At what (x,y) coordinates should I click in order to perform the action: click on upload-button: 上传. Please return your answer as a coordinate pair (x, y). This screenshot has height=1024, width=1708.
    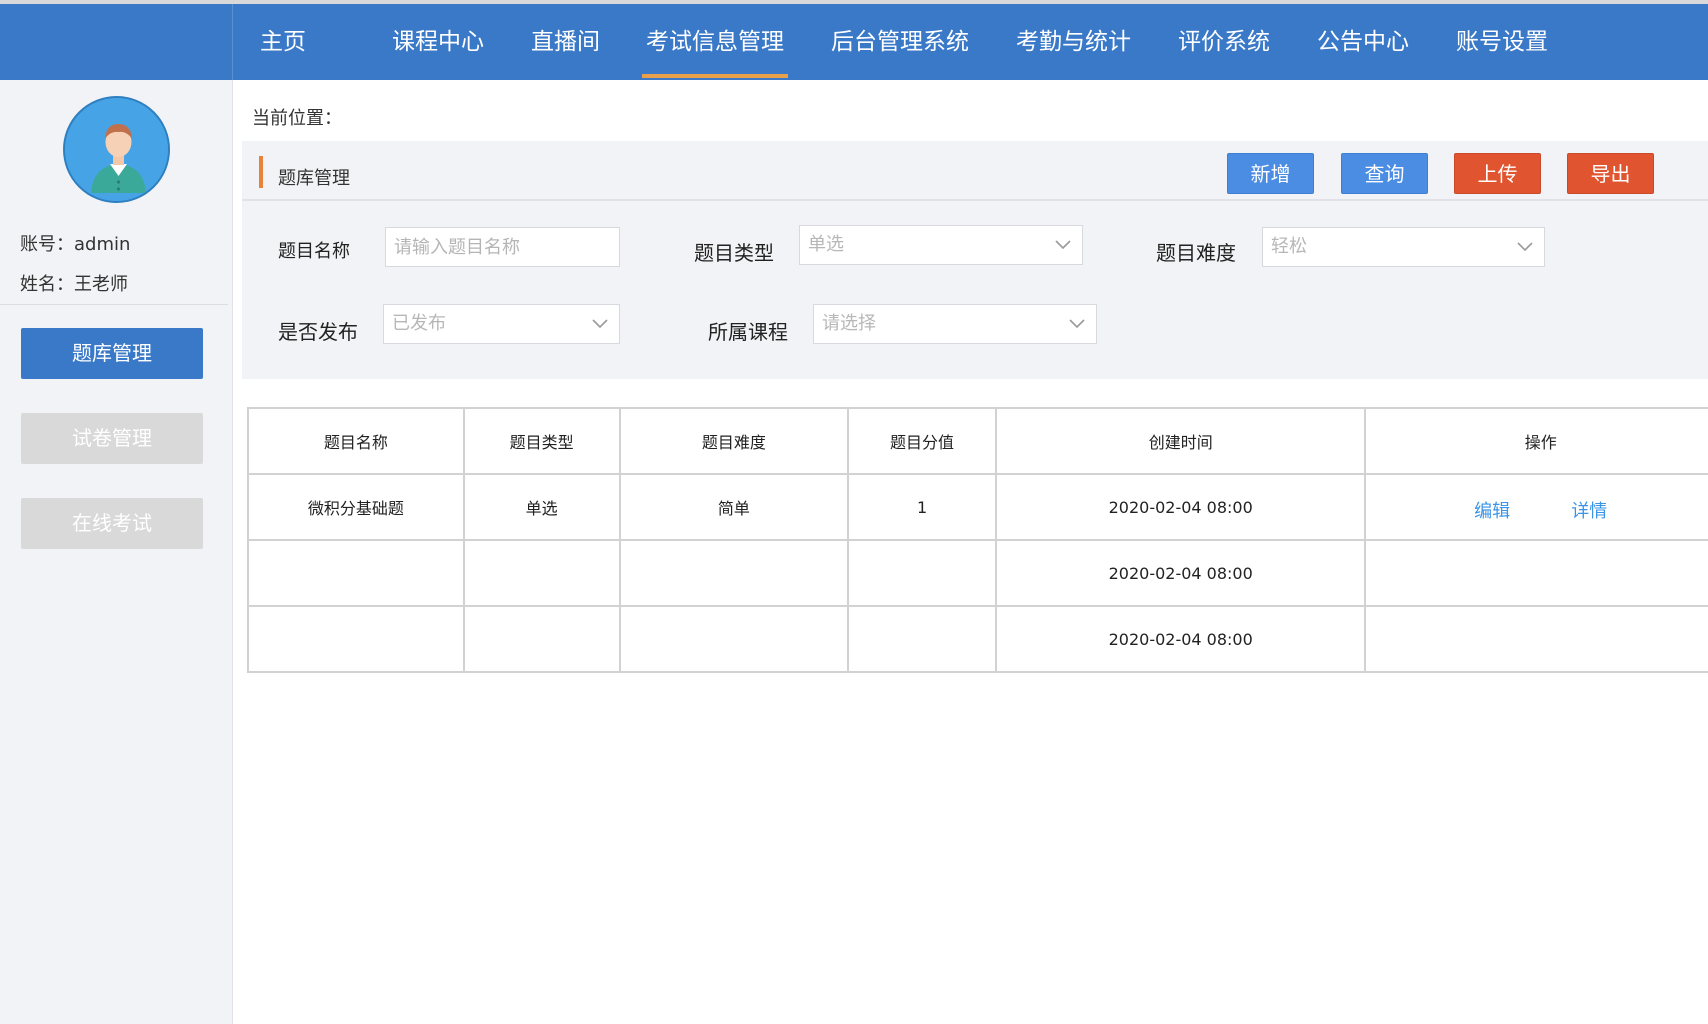
    Looking at the image, I should click on (1497, 173).